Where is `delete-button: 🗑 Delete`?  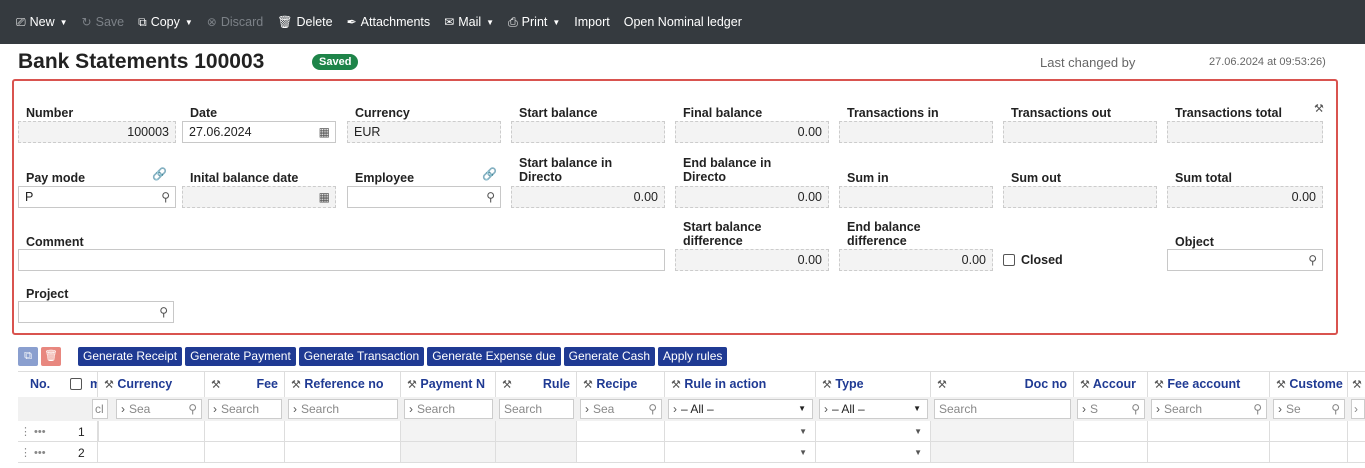 delete-button: 🗑 Delete is located at coordinates (304, 22).